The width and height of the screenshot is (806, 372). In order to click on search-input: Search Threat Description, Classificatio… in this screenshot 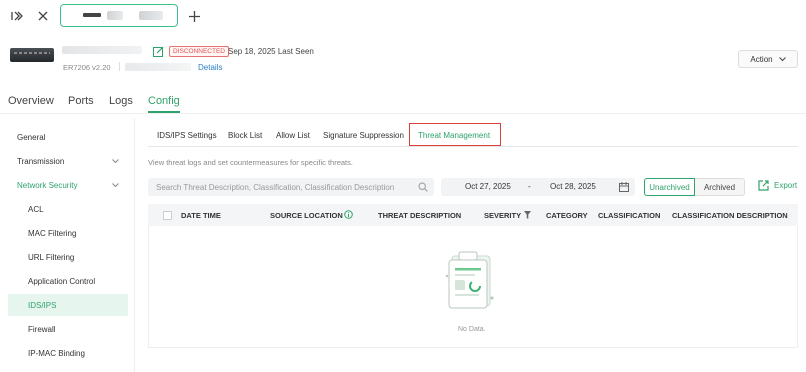, I will do `click(291, 187)`.